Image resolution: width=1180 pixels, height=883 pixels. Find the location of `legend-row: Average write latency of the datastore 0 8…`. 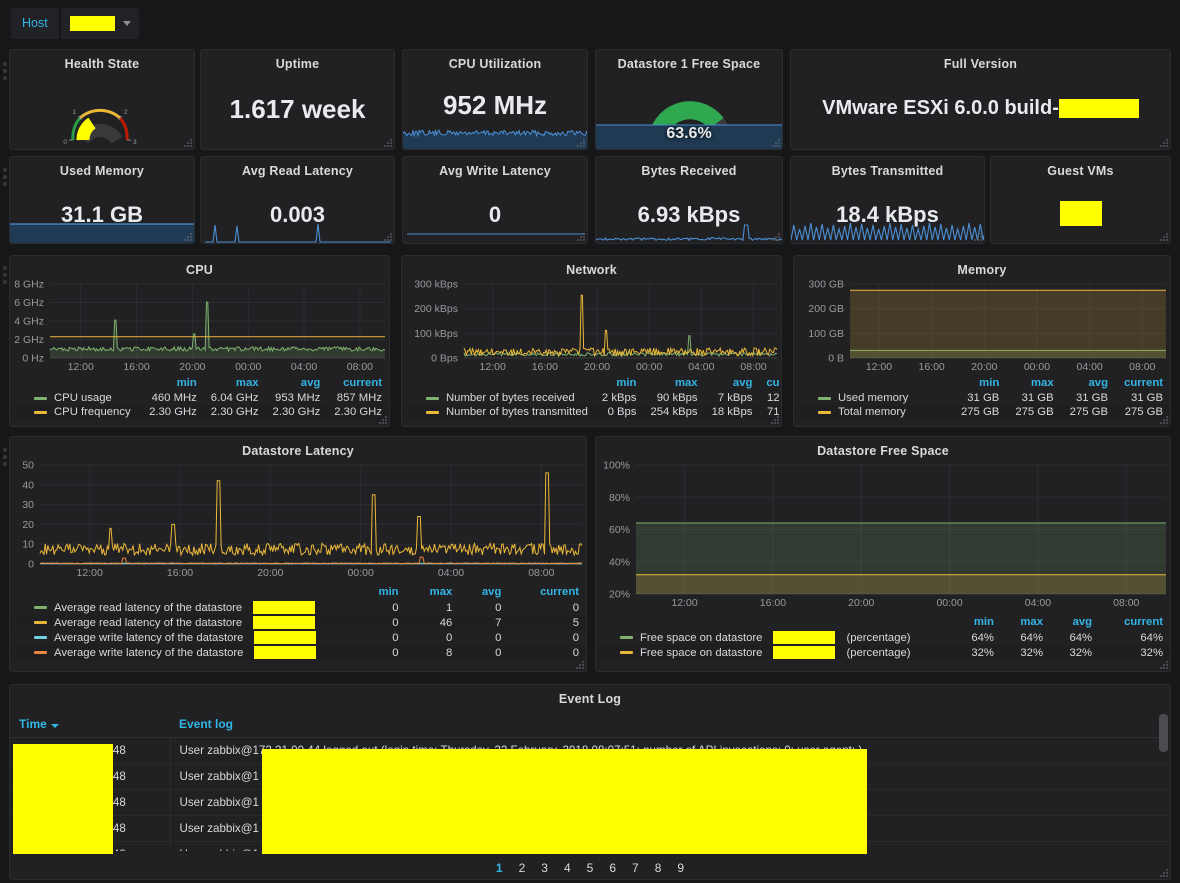

legend-row: Average write latency of the datastore 0 8… is located at coordinates (298, 652).